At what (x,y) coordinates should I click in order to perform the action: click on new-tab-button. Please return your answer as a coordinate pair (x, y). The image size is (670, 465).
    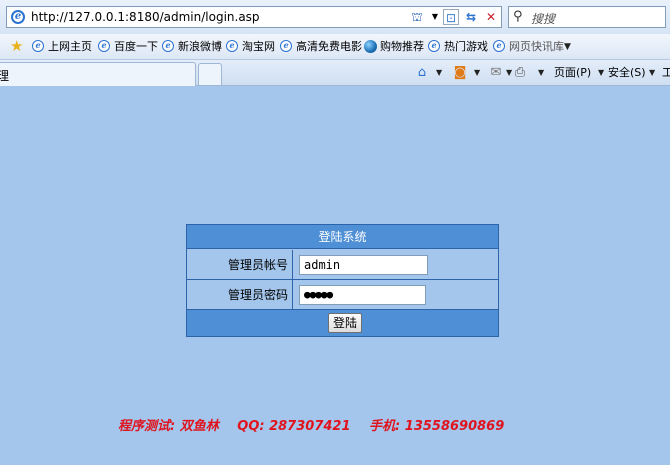
    Looking at the image, I should click on (210, 74).